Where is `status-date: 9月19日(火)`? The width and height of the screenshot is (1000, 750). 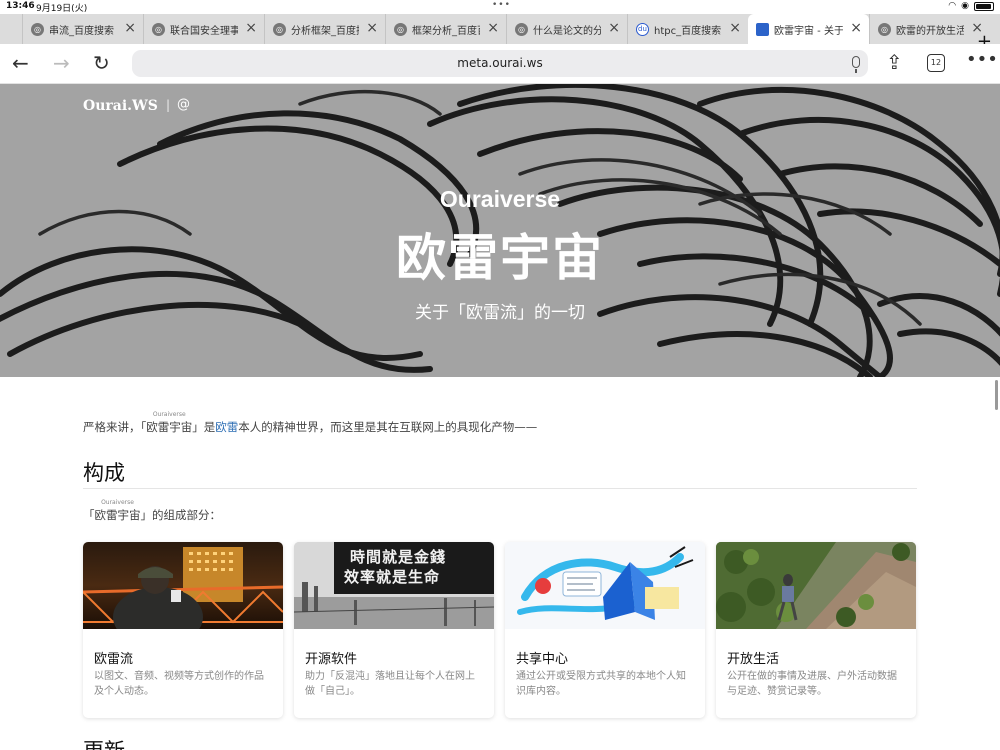 status-date: 9月19日(火) is located at coordinates (62, 9).